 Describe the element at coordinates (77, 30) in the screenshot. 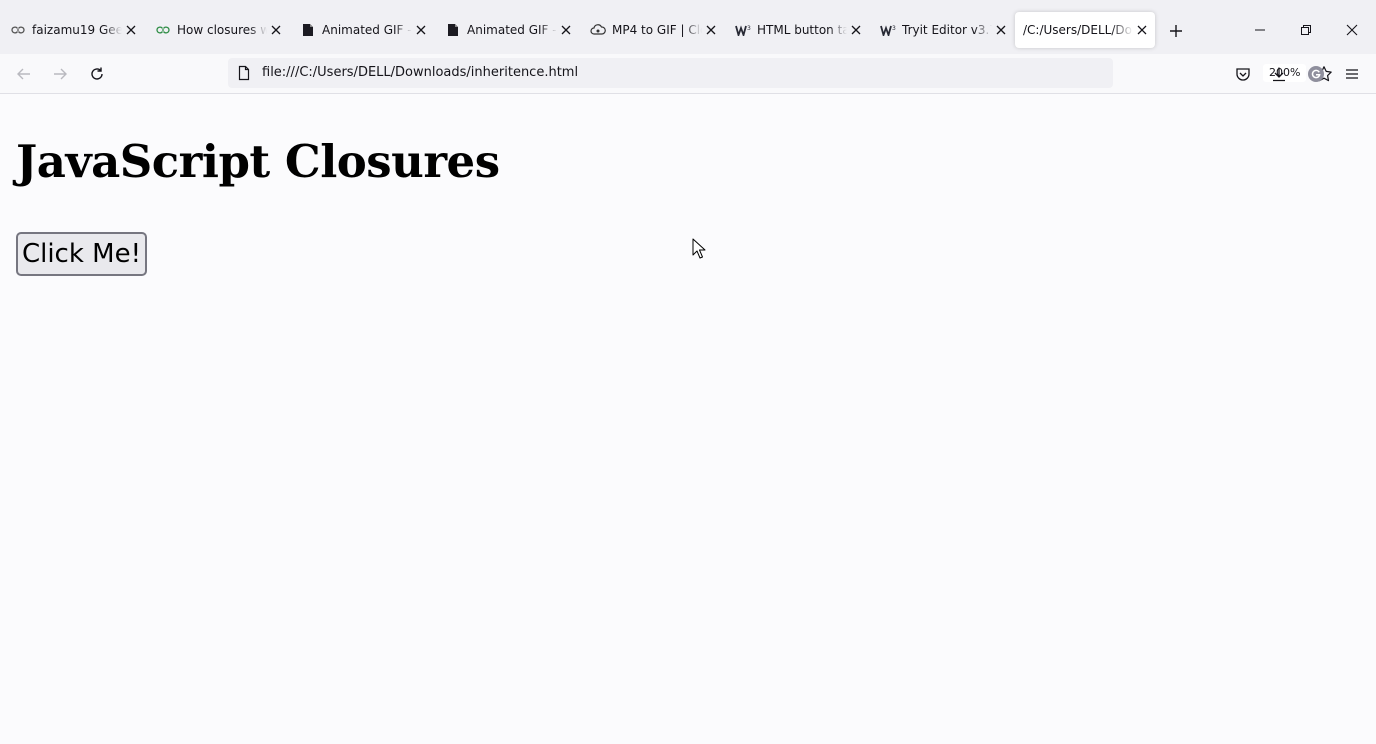

I see `tab-title: faizamu19 Geeks` at that location.